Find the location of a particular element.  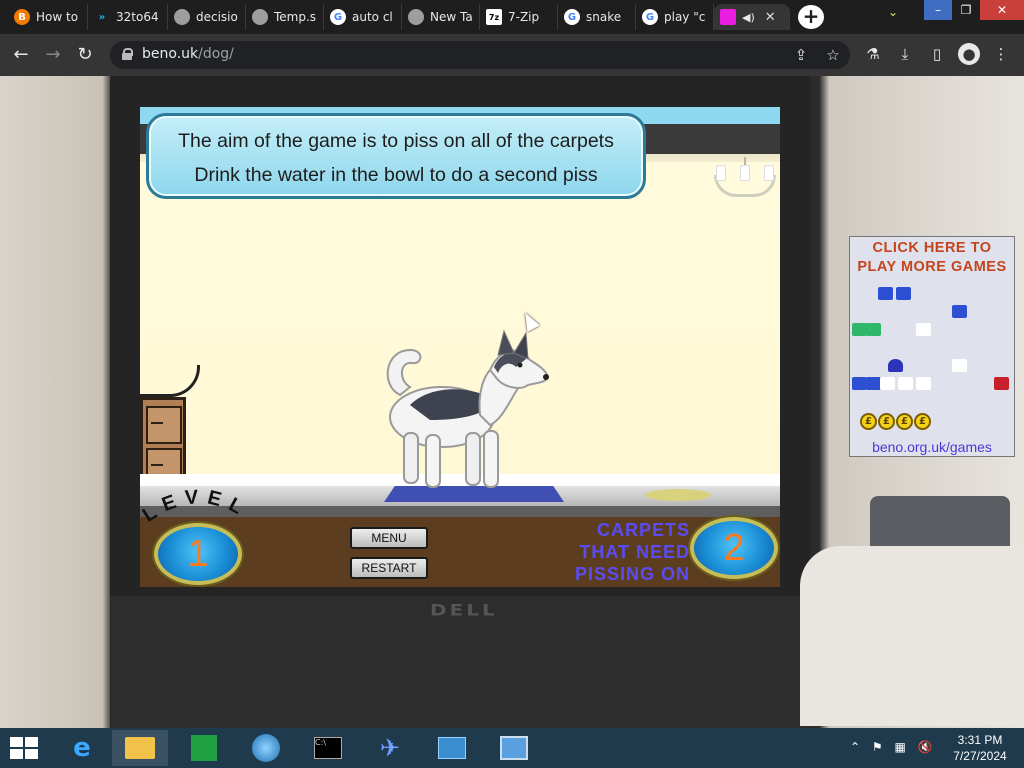

remote-desktop-icon is located at coordinates (514, 748).